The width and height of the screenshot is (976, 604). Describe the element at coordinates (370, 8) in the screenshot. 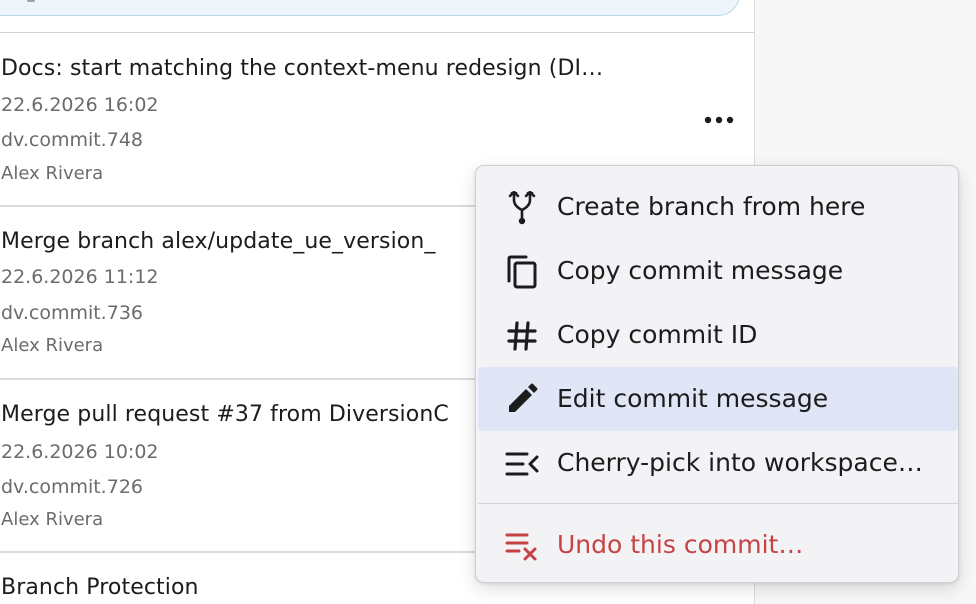

I see `search-bar` at that location.